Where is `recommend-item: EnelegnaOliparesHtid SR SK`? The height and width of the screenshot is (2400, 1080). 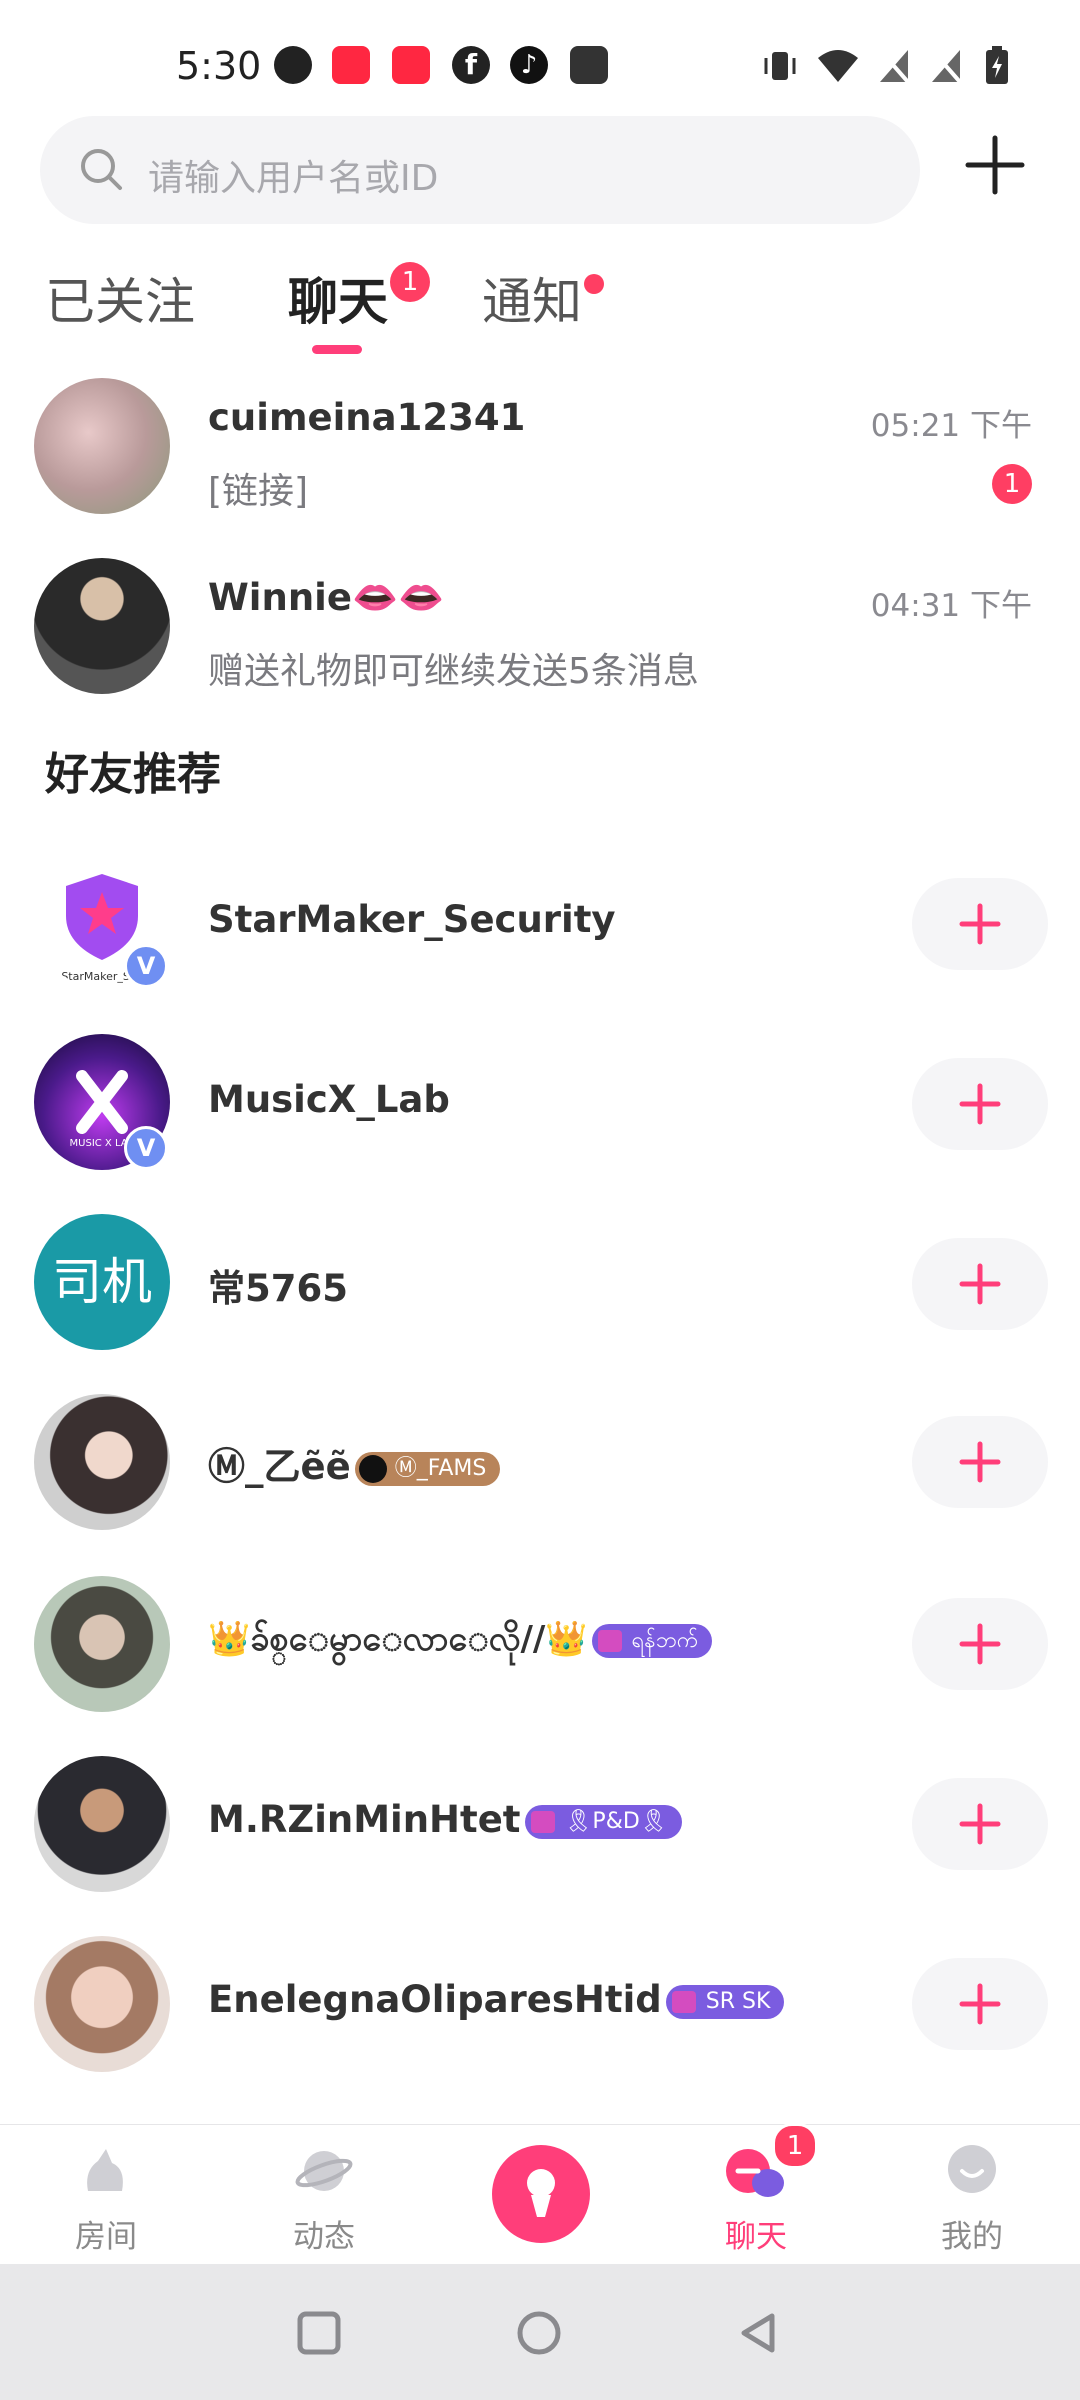 recommend-item: EnelegnaOliparesHtid SR SK is located at coordinates (540, 2006).